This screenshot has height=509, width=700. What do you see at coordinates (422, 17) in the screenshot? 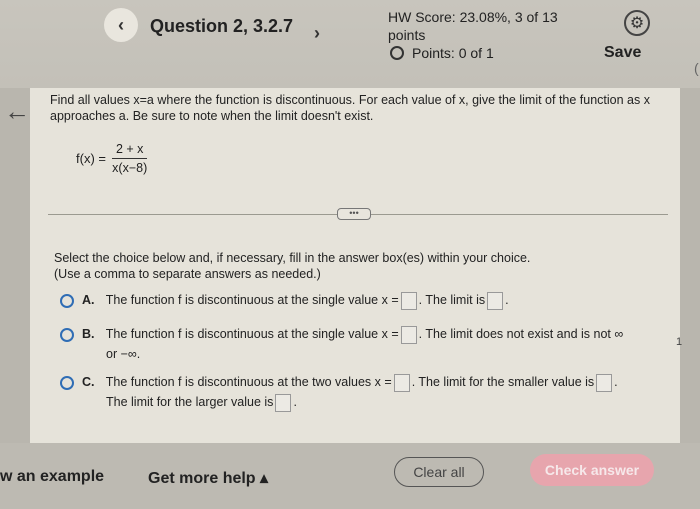
I see `hw-score-label: HW Score:` at bounding box center [422, 17].